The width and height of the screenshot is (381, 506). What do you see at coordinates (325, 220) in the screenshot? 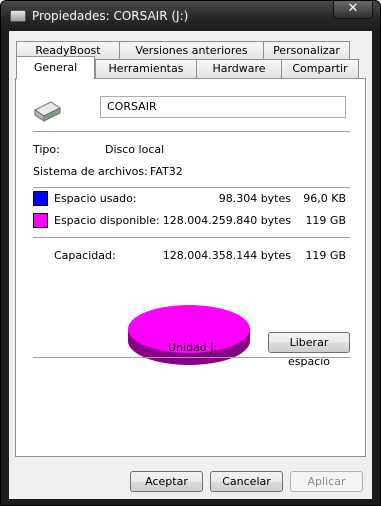
I see `free-space-size: 119 GB` at bounding box center [325, 220].